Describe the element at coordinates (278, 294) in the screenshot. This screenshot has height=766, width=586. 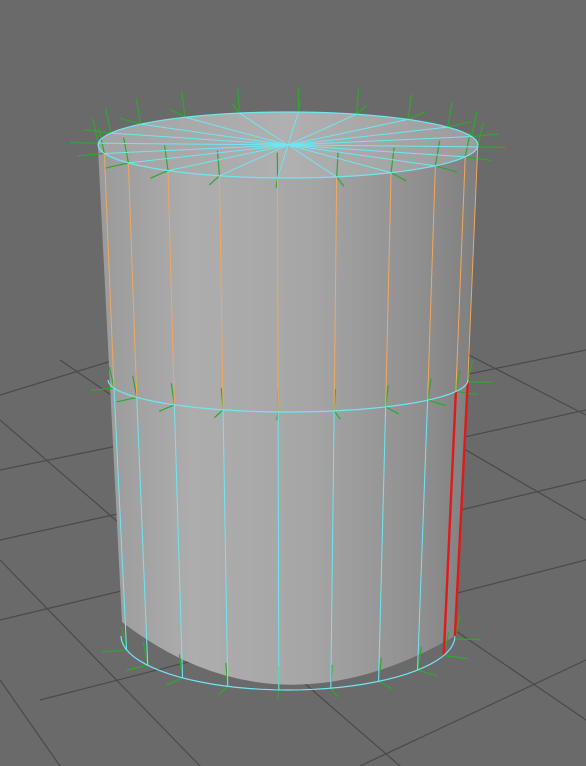
I see `upper-vertical-edge` at that location.